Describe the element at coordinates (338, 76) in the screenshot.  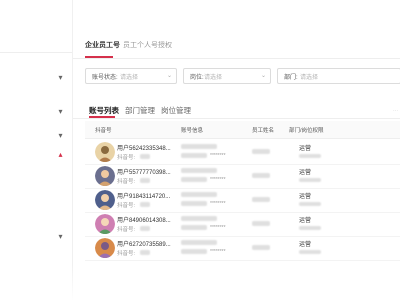
I see `department-select: 部门: 请选择` at that location.